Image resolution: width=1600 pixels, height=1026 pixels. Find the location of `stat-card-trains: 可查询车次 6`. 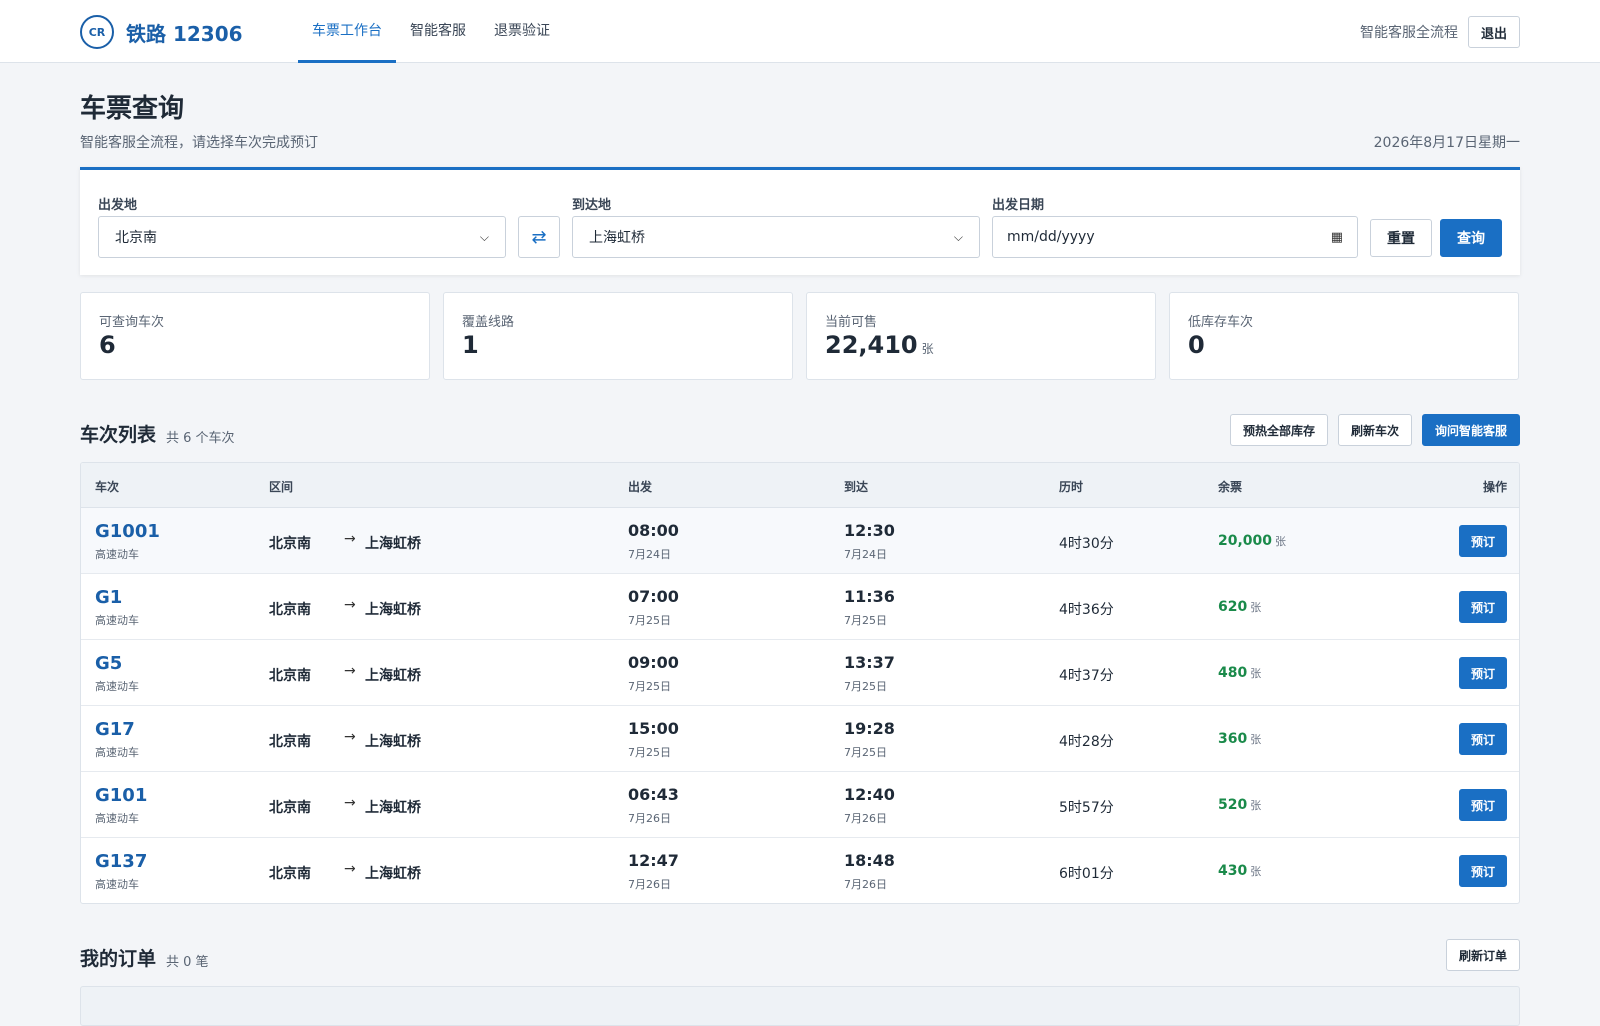

stat-card-trains: 可查询车次 6 is located at coordinates (255, 336).